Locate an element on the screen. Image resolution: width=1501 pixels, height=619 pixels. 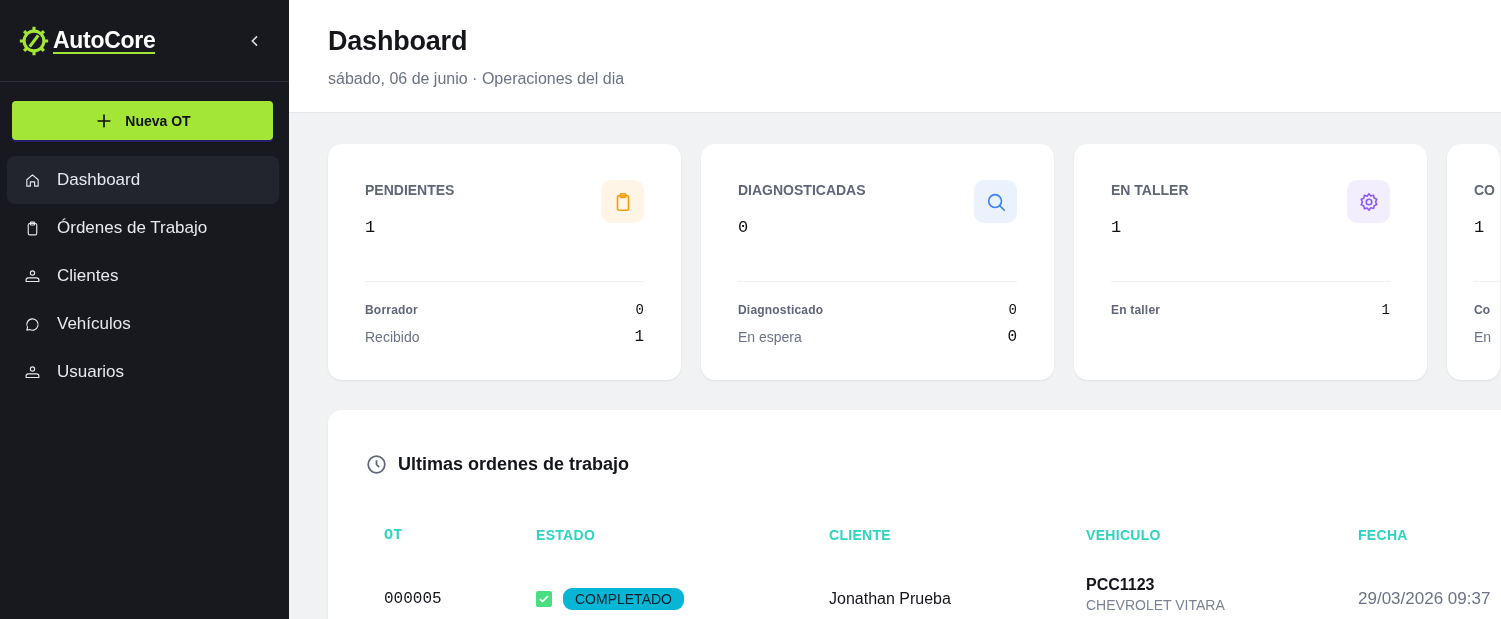
card-count: 0 is located at coordinates (744, 227).